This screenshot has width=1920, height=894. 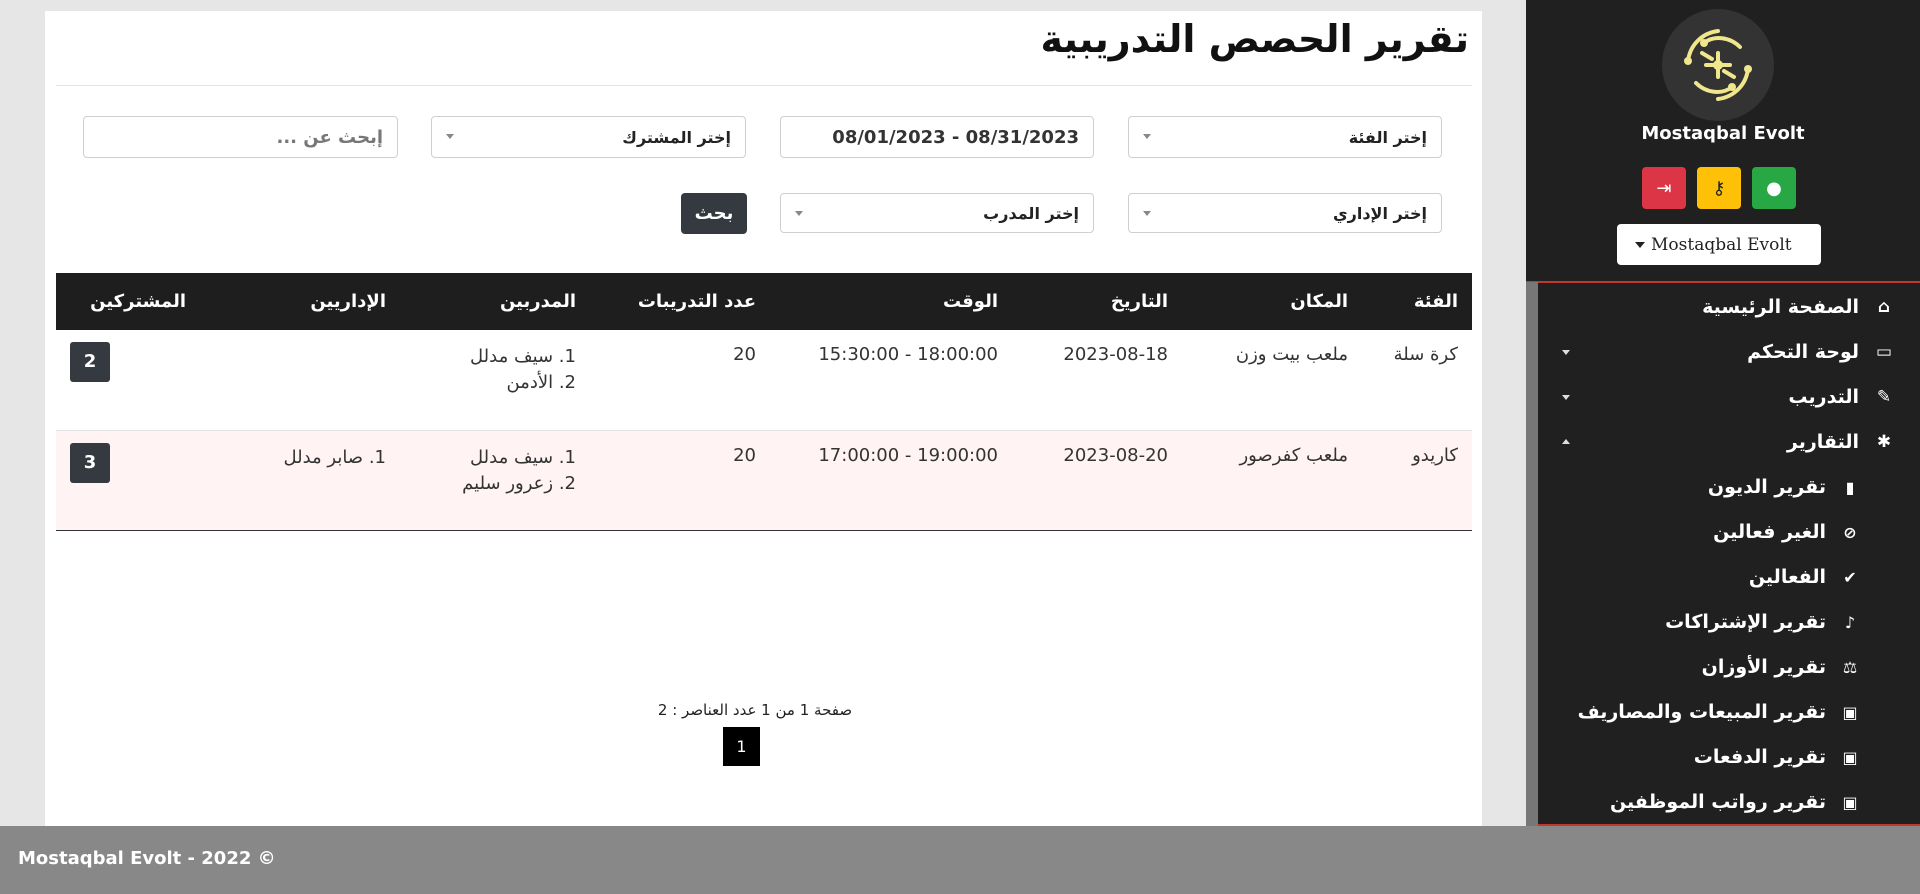 What do you see at coordinates (523, 356) in the screenshot?
I see `trainer-item: 1. سيف مدلل` at bounding box center [523, 356].